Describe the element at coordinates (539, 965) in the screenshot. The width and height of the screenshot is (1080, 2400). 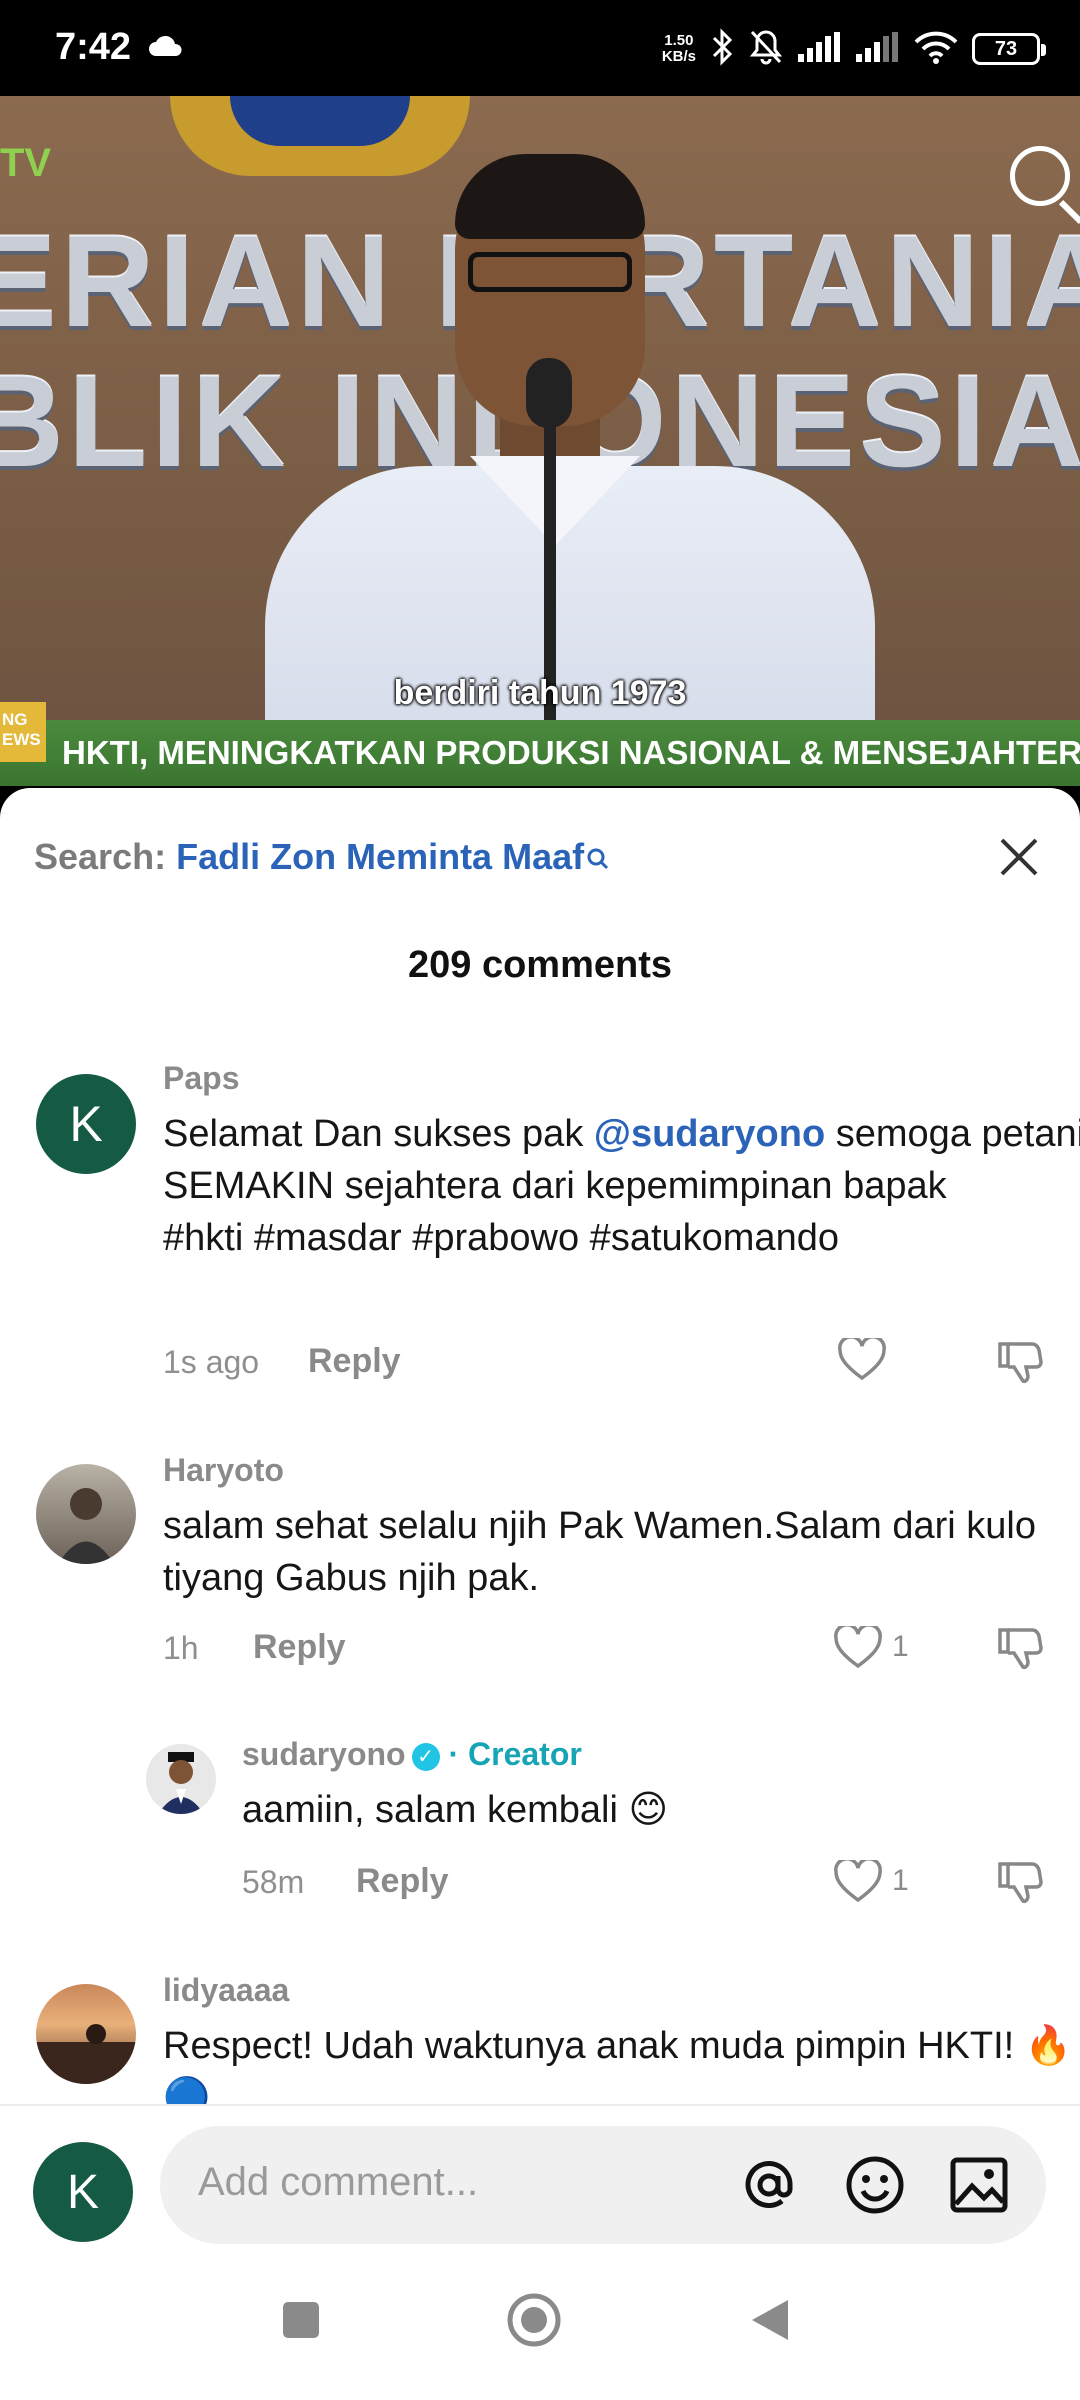
I see `comment-count: 209 comments` at that location.